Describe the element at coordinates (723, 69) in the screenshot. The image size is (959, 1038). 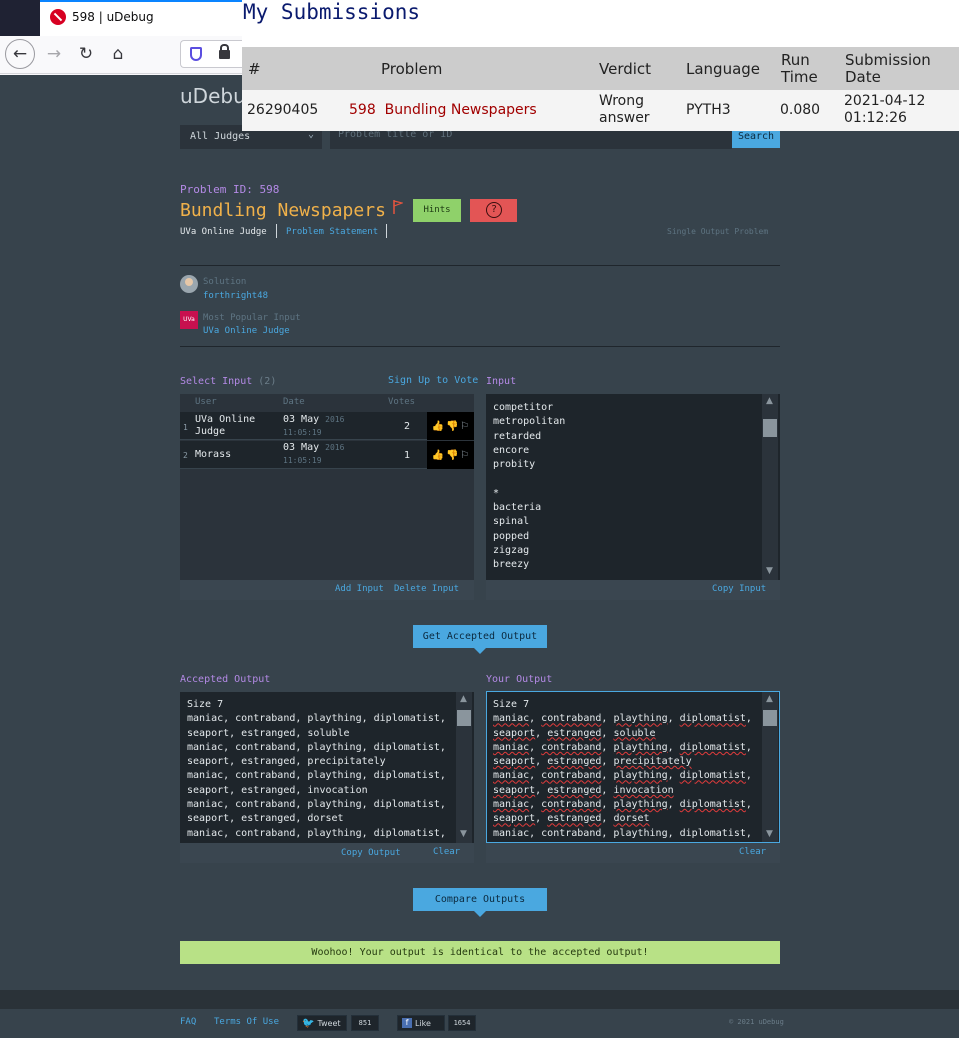
I see `col-language: Language` at that location.